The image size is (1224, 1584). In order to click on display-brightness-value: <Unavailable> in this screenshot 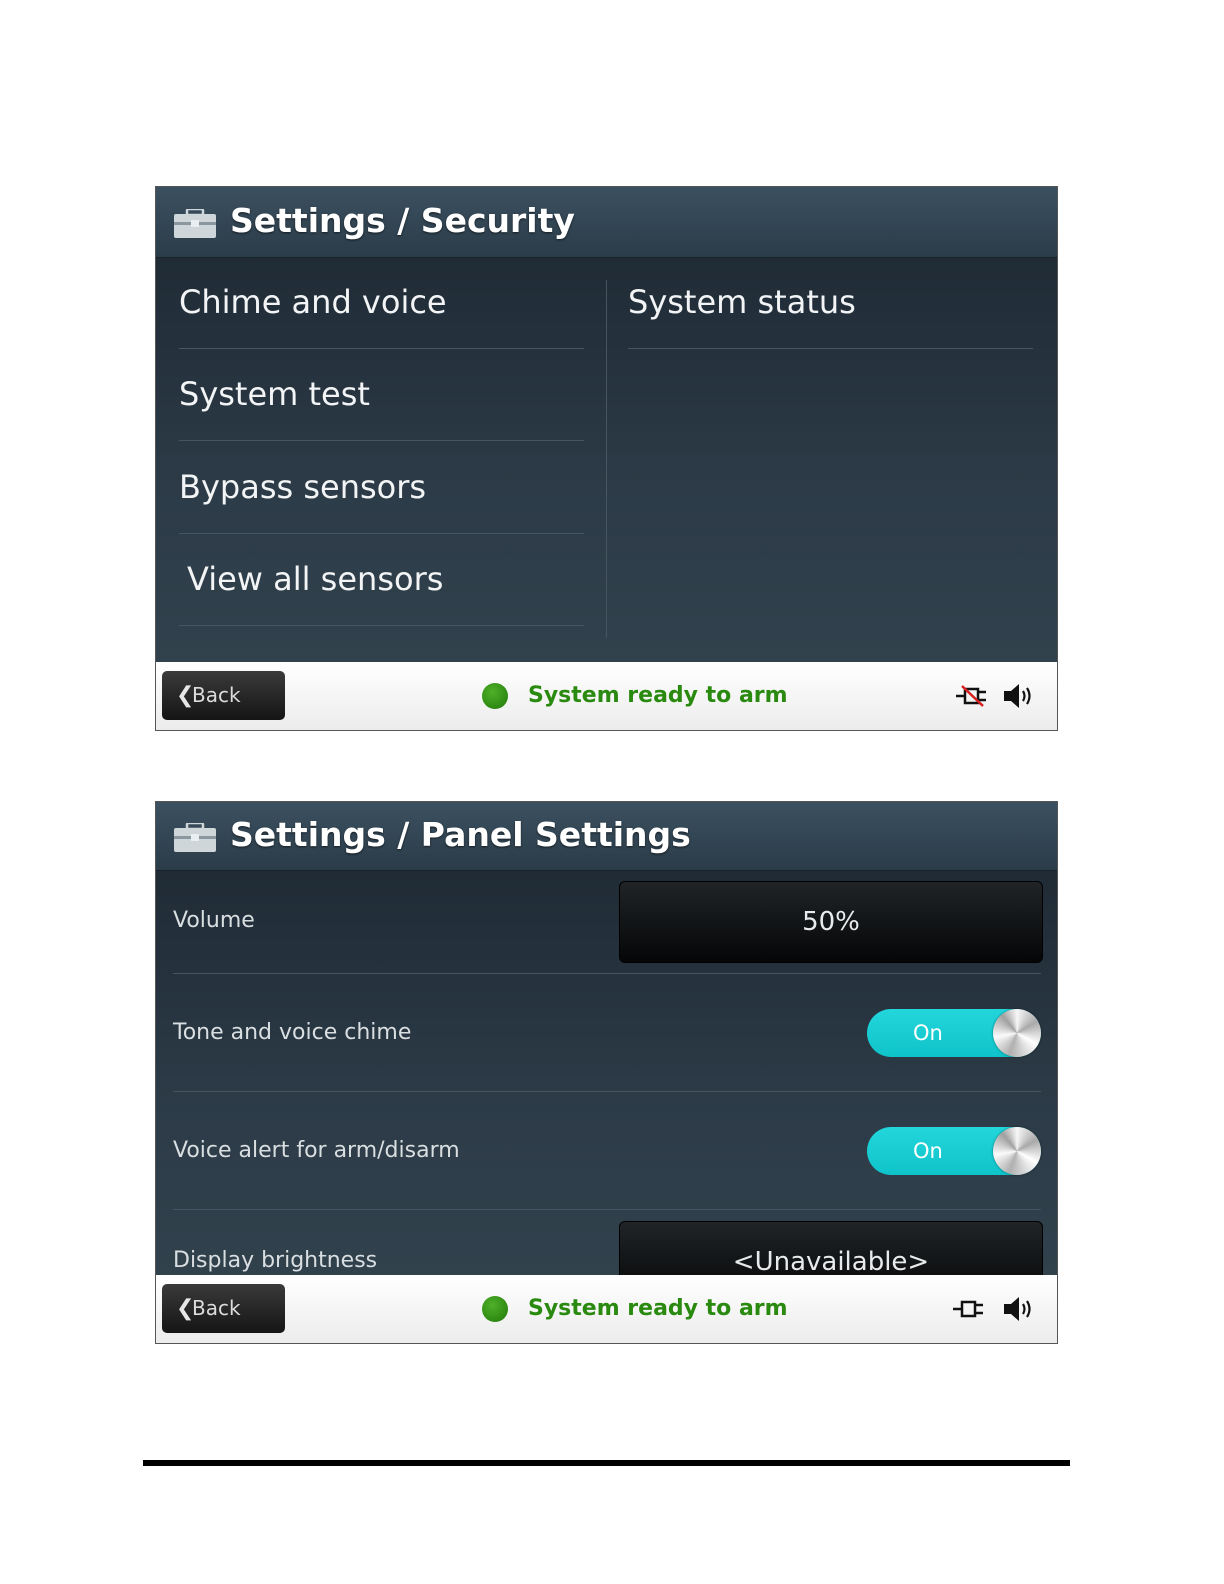, I will do `click(831, 1262)`.